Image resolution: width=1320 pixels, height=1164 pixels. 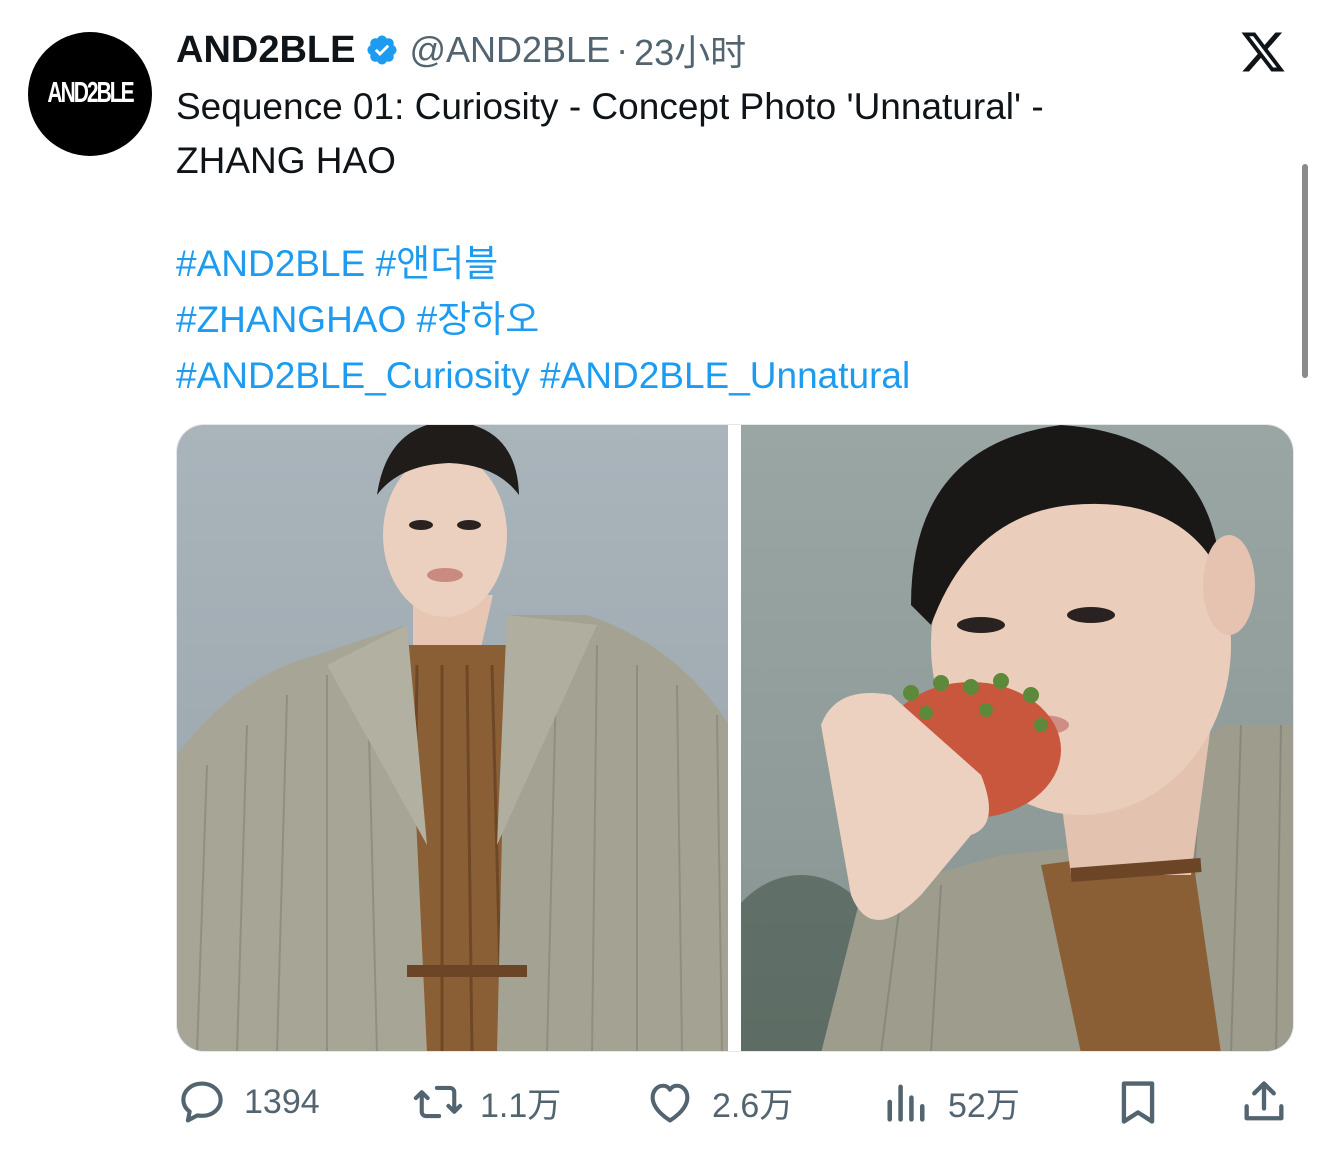 What do you see at coordinates (382, 50) in the screenshot?
I see `verified-badge-icon` at bounding box center [382, 50].